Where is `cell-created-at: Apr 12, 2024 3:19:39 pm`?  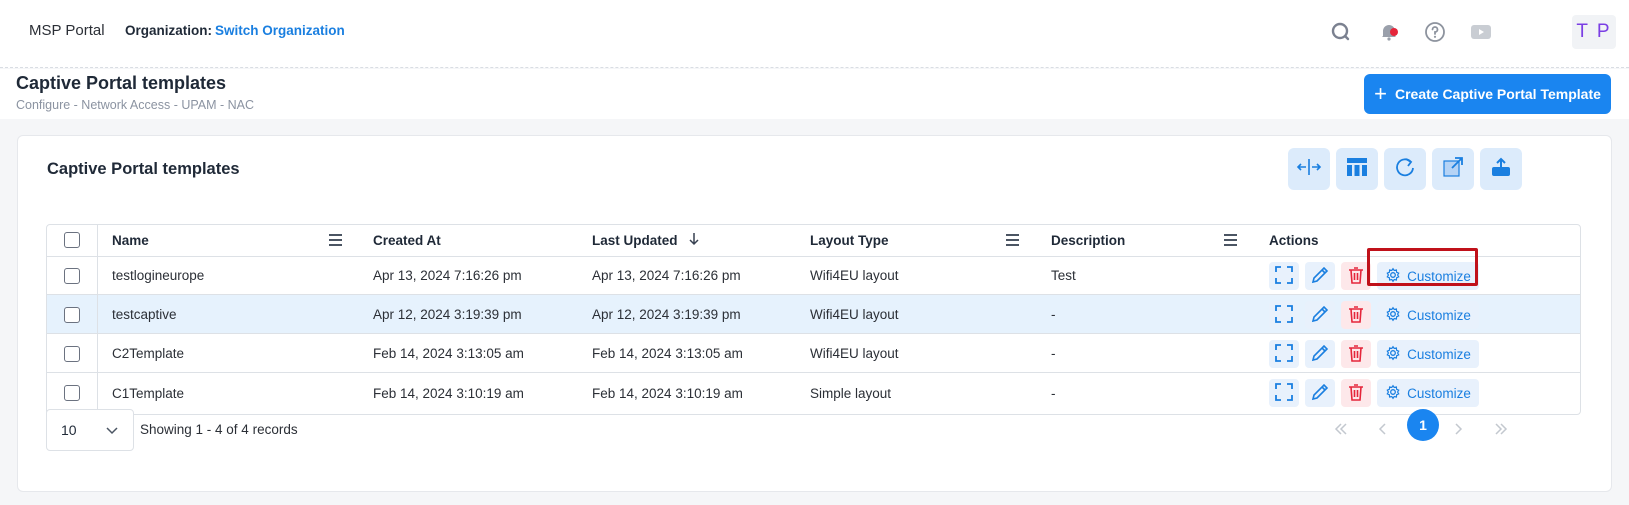
cell-created-at: Apr 12, 2024 3:19:39 pm is located at coordinates (447, 314).